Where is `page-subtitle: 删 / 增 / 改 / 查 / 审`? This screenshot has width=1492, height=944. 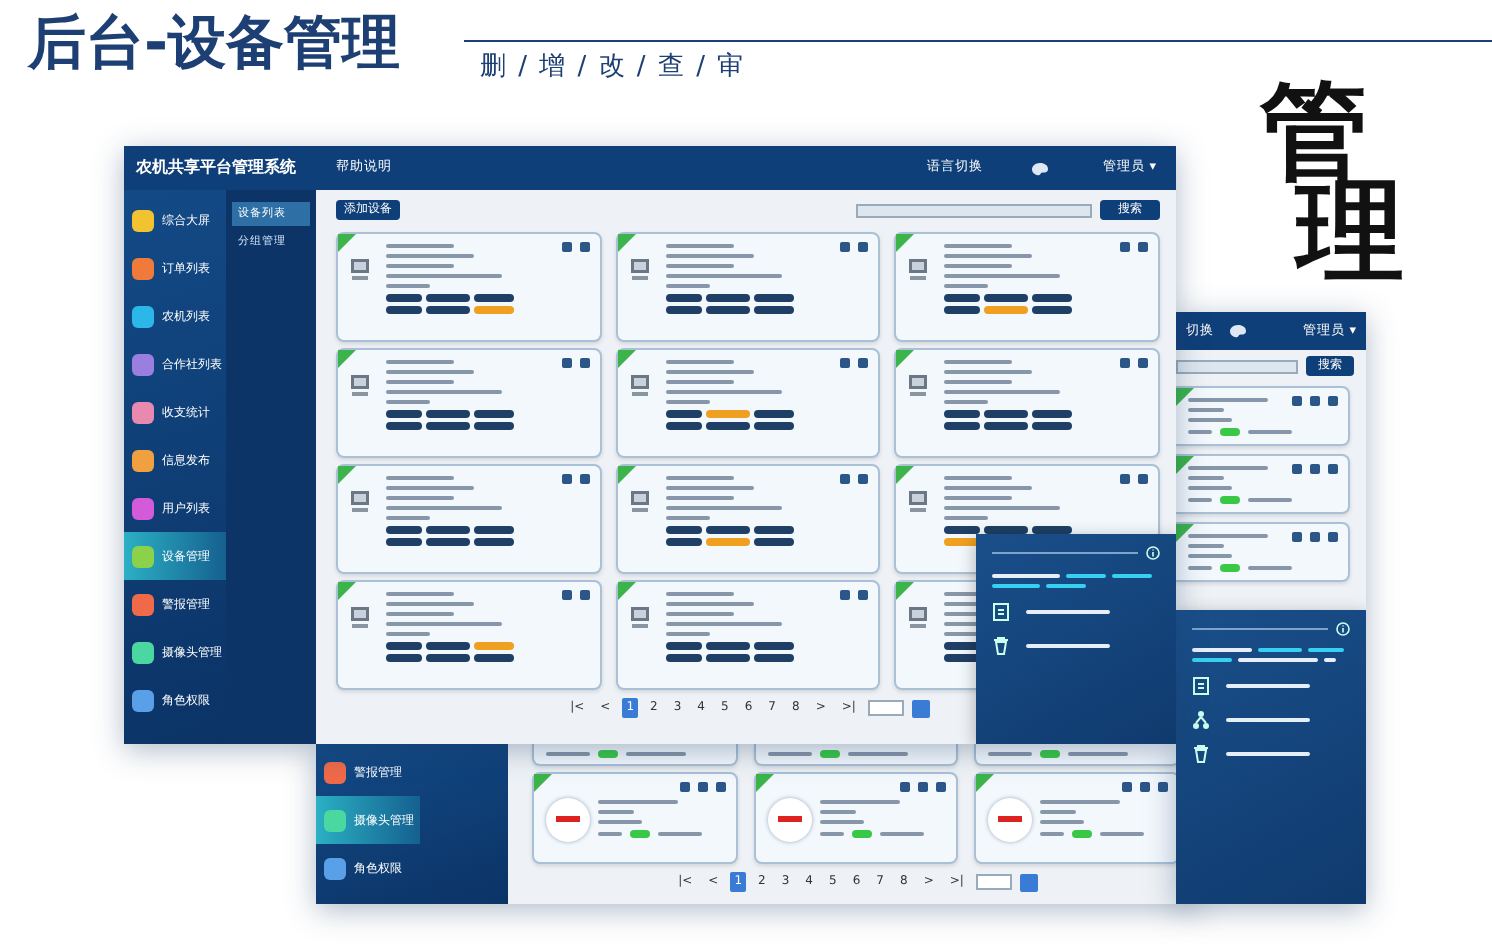 page-subtitle: 删 / 增 / 改 / 查 / 审 is located at coordinates (613, 68).